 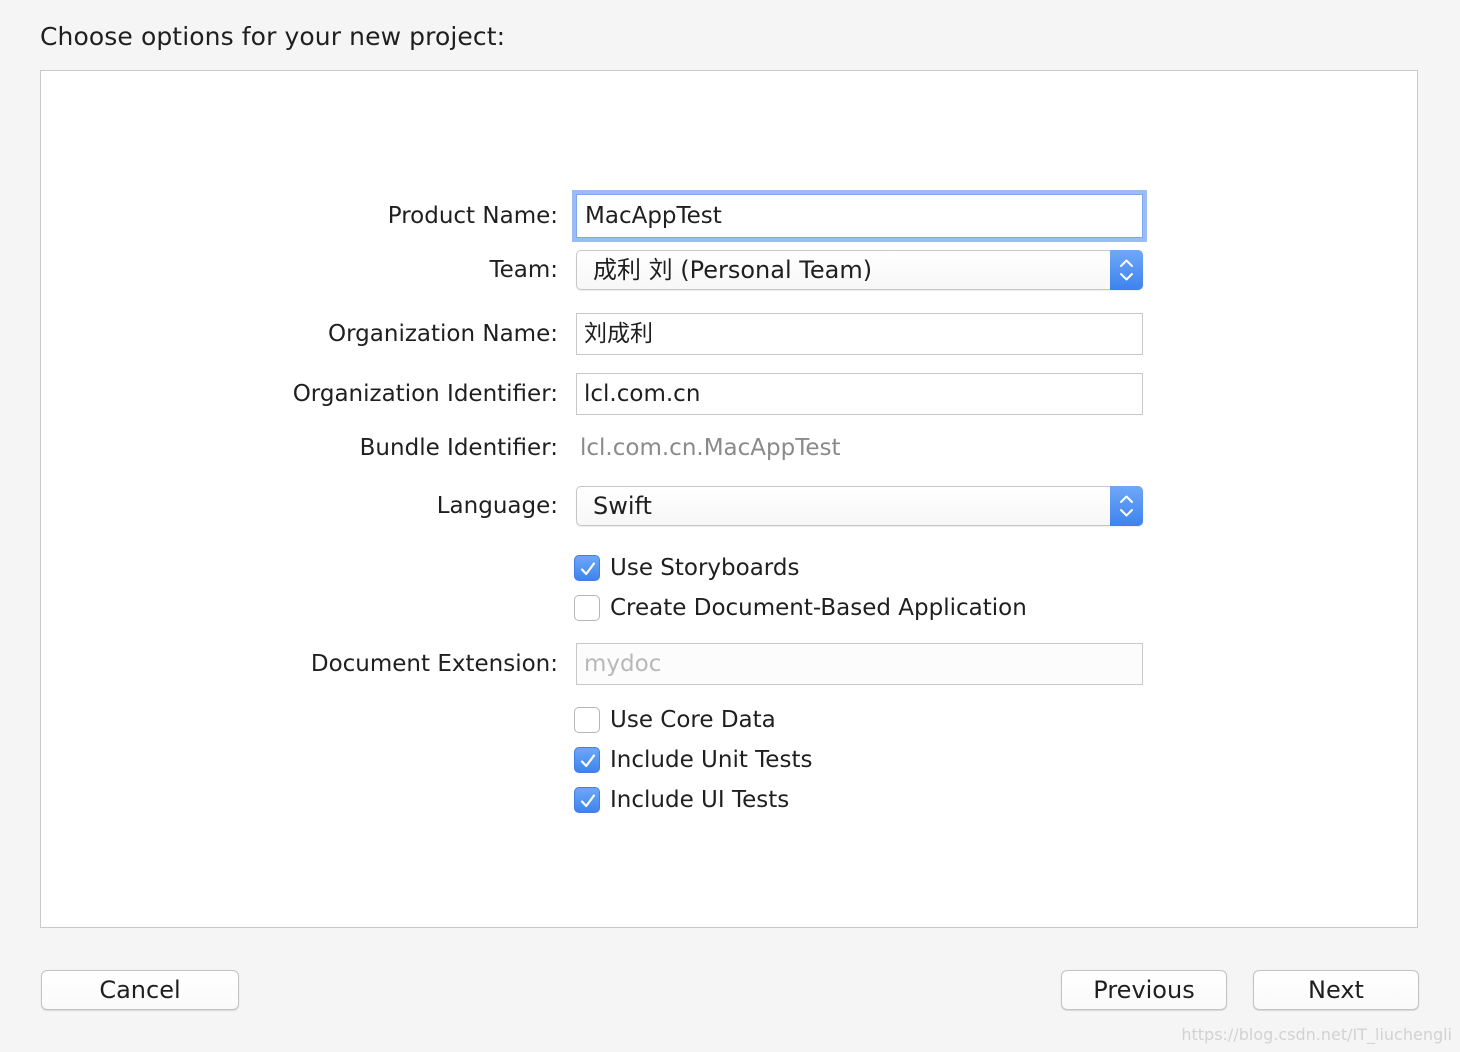 I want to click on document-extension-label: Document Extension:, so click(x=434, y=664).